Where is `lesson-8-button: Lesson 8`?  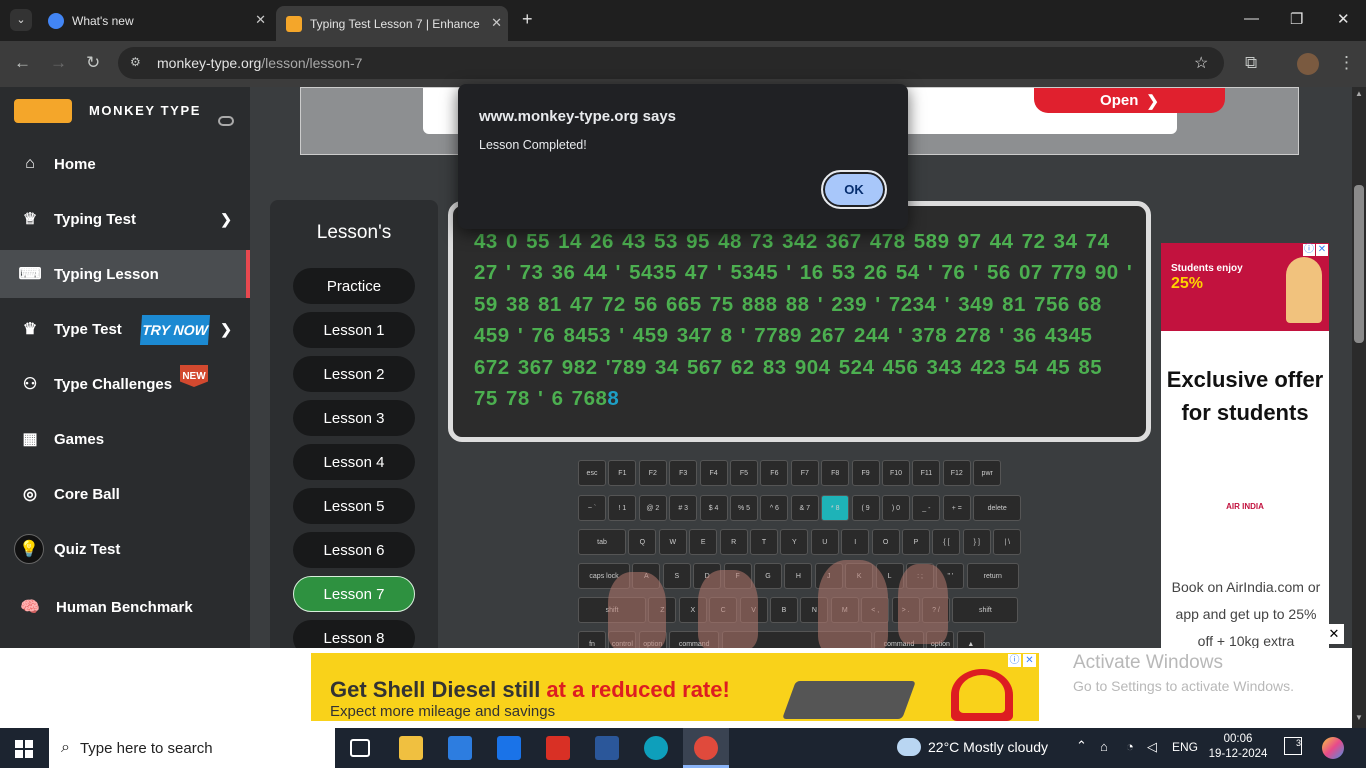 lesson-8-button: Lesson 8 is located at coordinates (354, 634).